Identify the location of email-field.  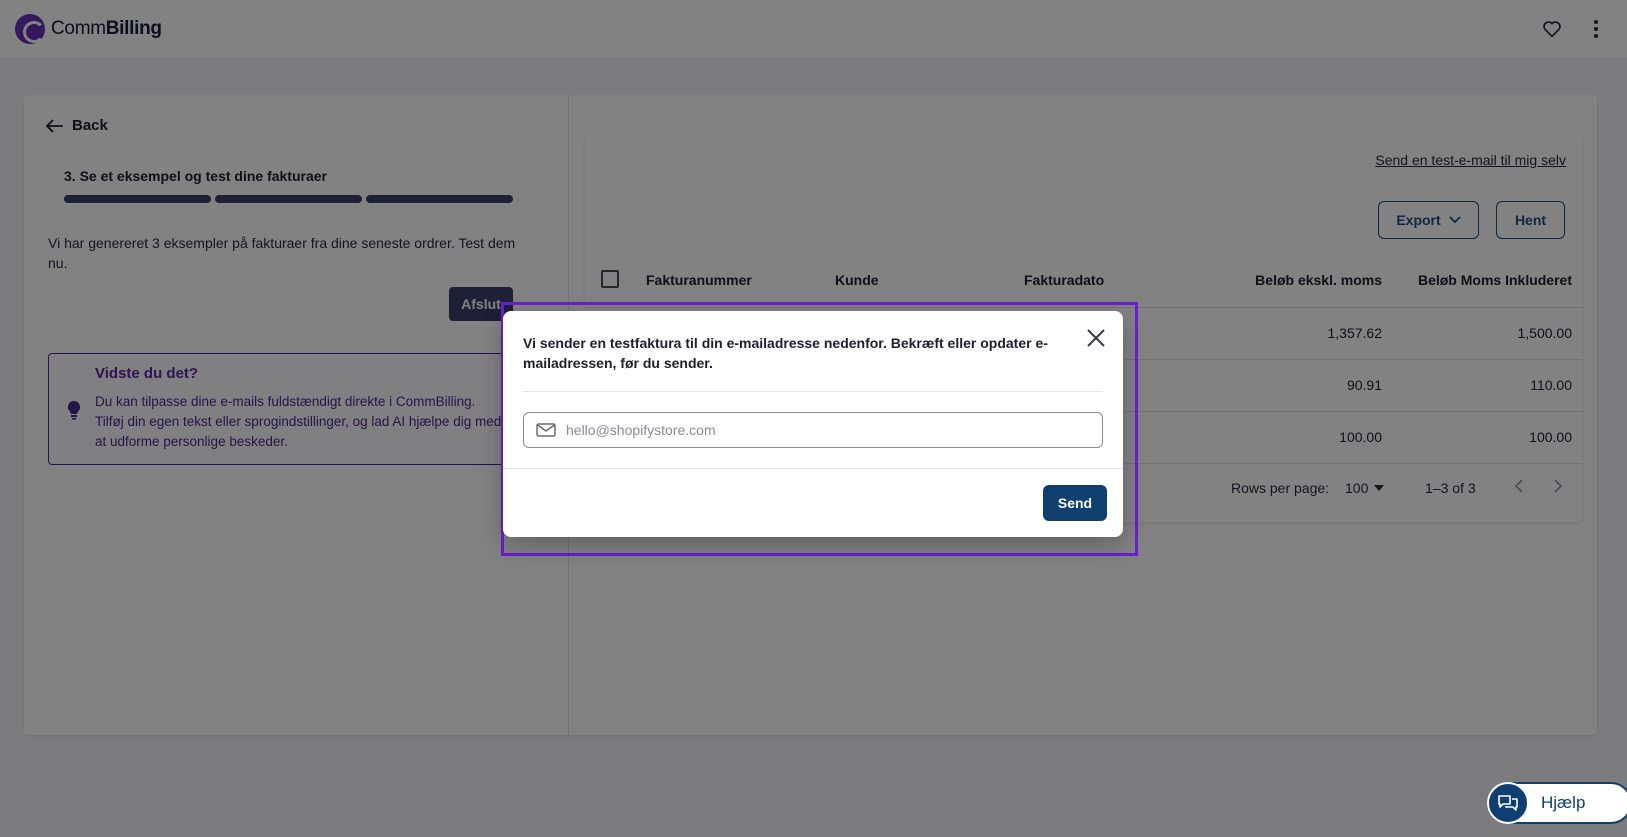
(813, 430).